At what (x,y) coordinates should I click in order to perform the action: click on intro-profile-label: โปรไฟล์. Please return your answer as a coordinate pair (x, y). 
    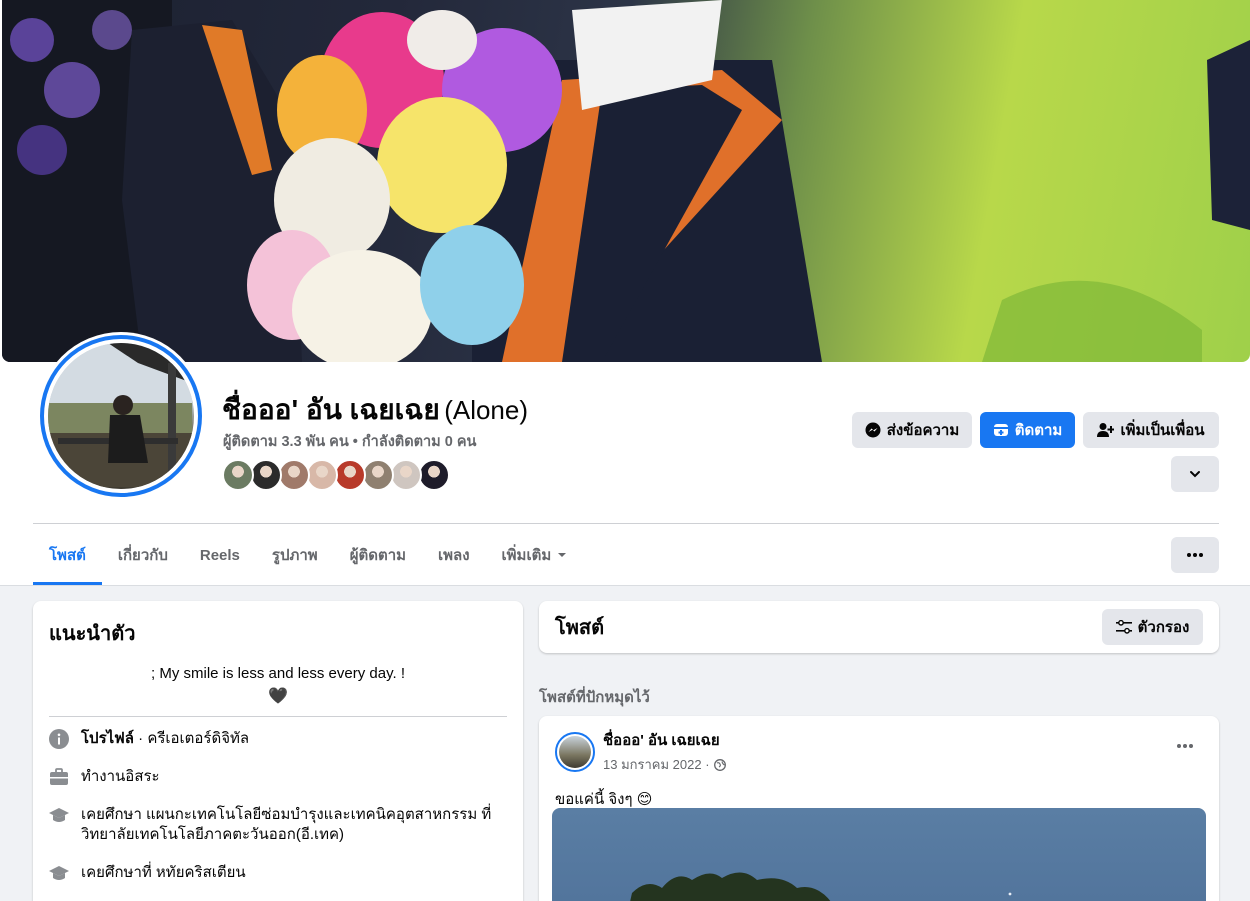
    Looking at the image, I should click on (107, 738).